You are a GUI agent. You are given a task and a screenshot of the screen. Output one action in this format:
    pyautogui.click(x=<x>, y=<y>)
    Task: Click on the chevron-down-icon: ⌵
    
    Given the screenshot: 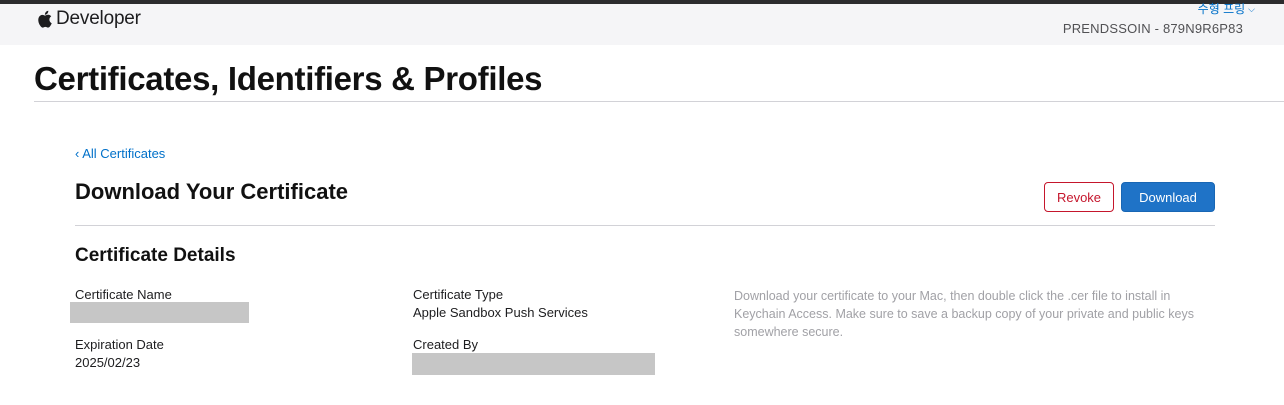 What is the action you would take?
    pyautogui.click(x=1251, y=9)
    